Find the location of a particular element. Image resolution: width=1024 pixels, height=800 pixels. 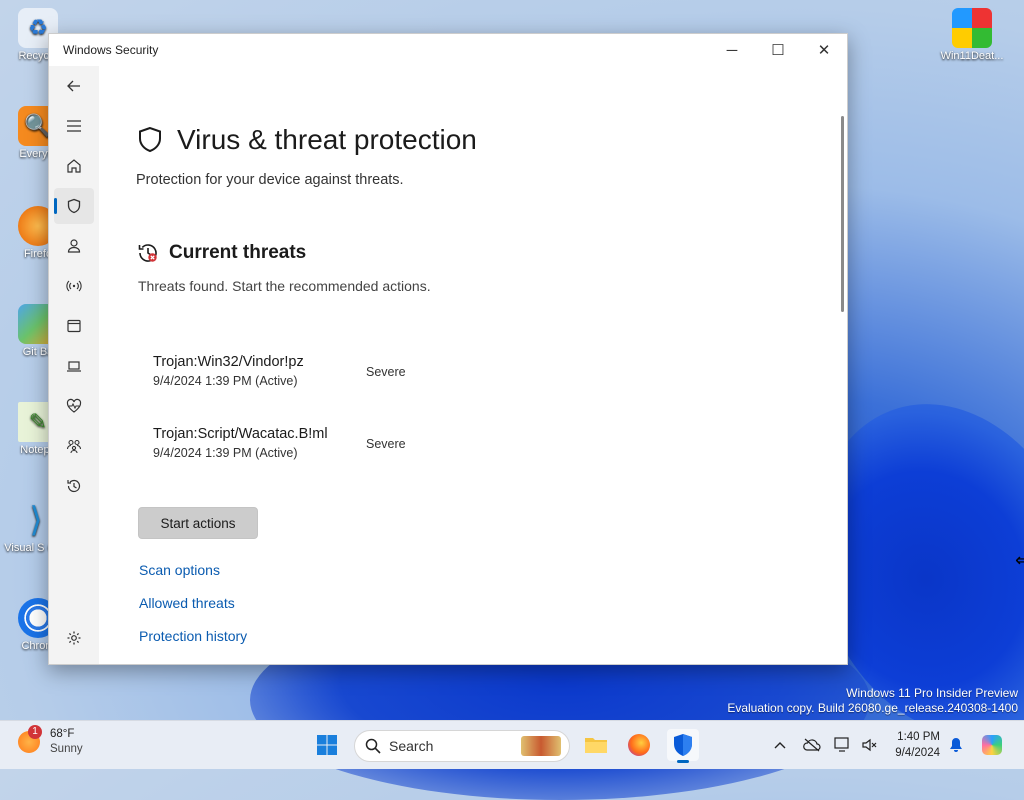

gear-icon is located at coordinates (74, 638).